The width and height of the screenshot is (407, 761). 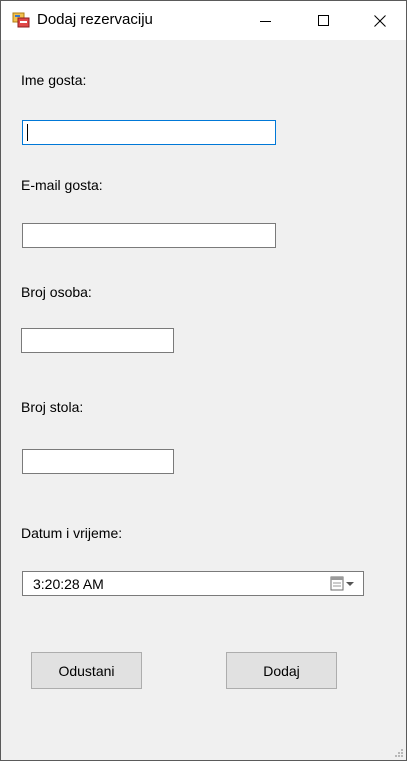 I want to click on minimize-button, so click(x=266, y=20).